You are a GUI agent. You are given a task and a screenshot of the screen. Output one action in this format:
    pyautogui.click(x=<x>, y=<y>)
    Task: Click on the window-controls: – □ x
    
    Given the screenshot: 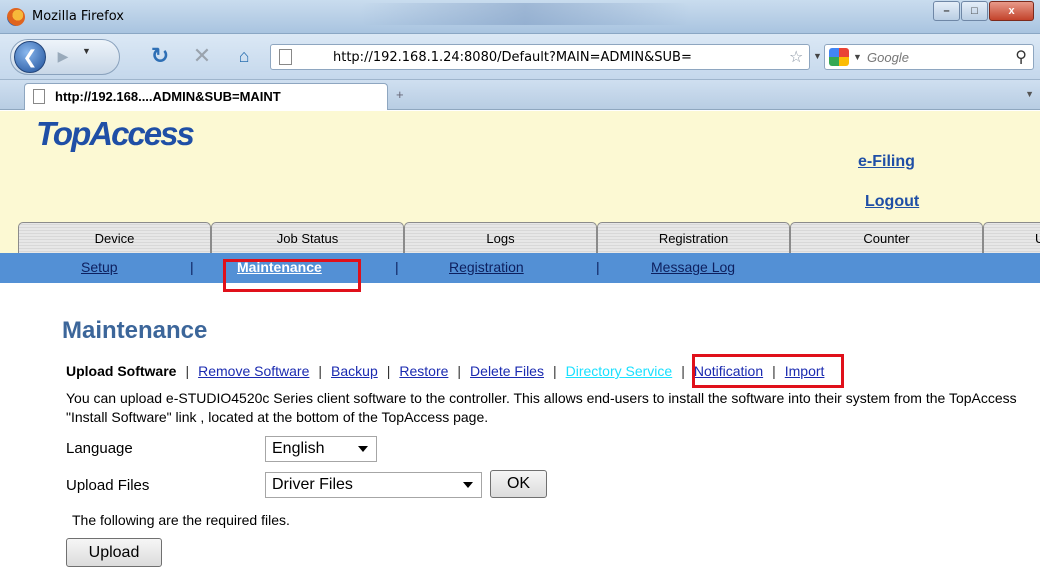 What is the action you would take?
    pyautogui.click(x=983, y=12)
    